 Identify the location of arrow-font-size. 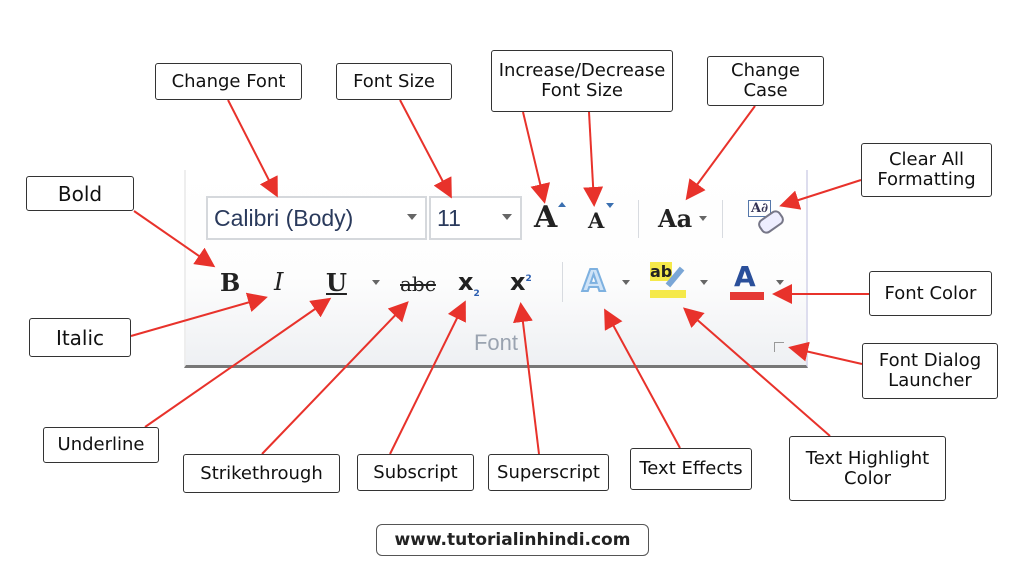
(425, 149).